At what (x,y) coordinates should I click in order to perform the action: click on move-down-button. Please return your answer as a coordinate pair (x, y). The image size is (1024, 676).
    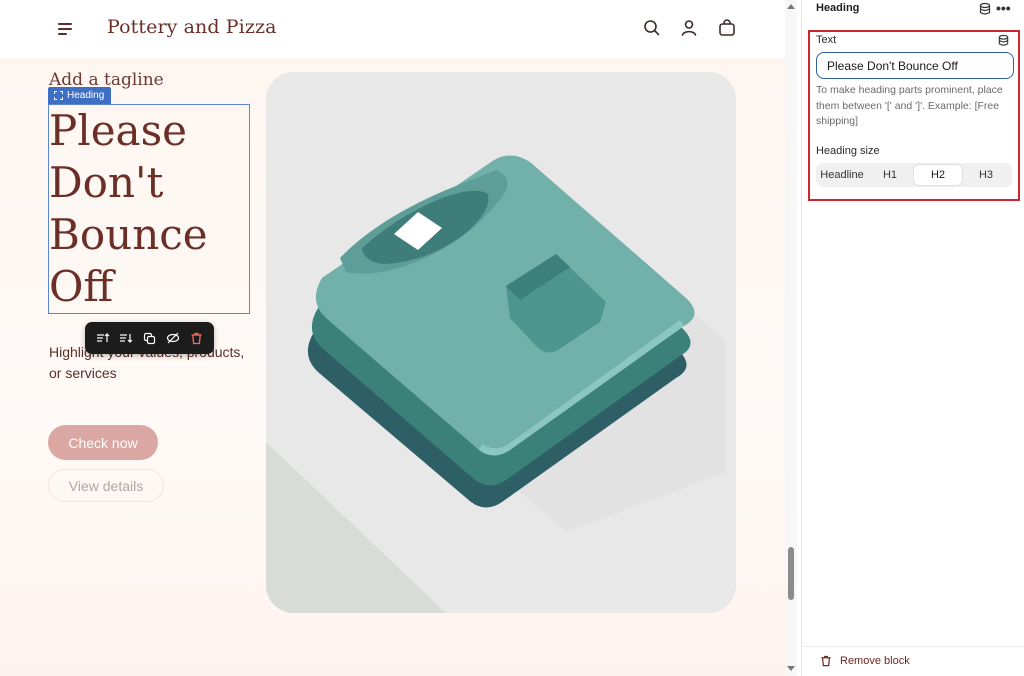
    Looking at the image, I should click on (126, 338).